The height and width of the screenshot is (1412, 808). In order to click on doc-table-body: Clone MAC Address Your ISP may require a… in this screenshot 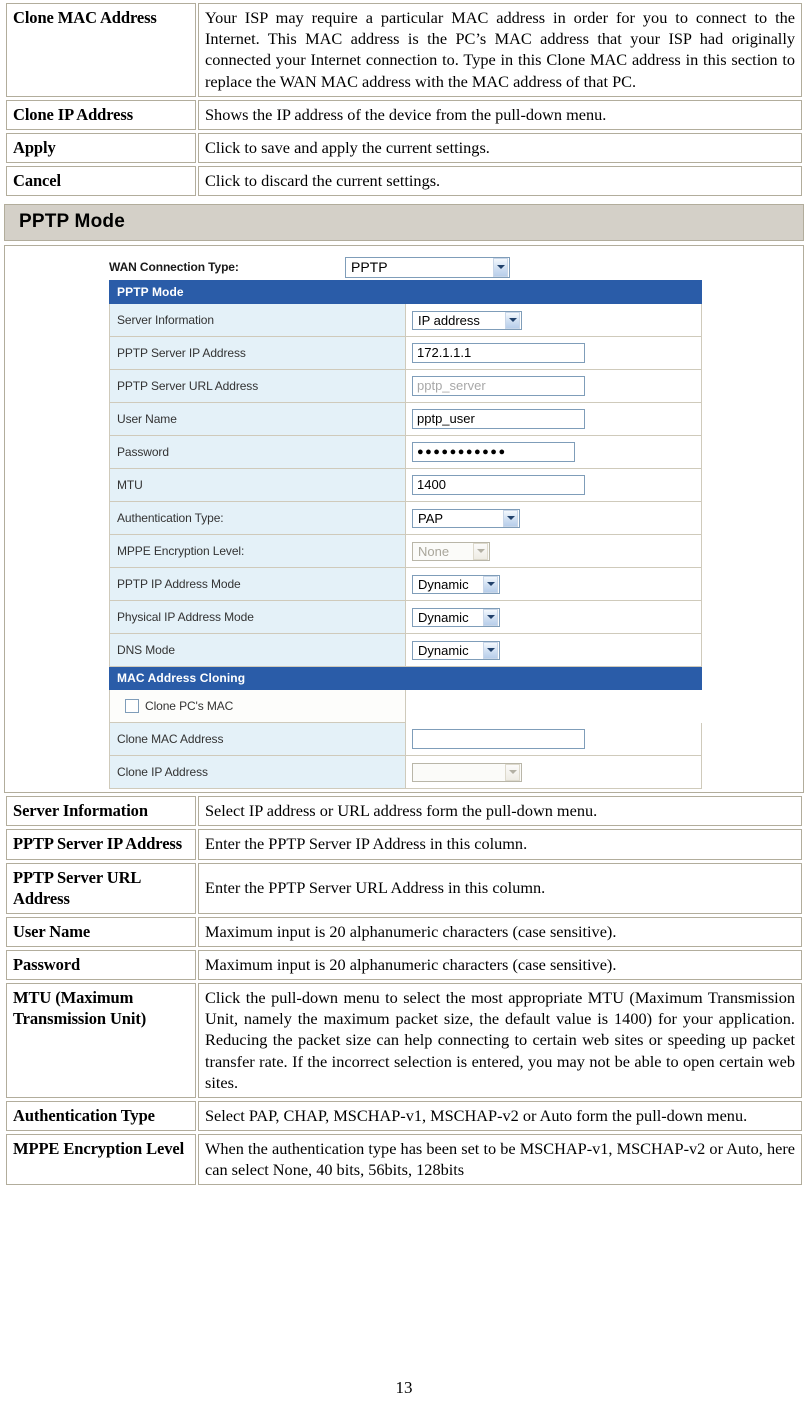, I will do `click(404, 100)`.